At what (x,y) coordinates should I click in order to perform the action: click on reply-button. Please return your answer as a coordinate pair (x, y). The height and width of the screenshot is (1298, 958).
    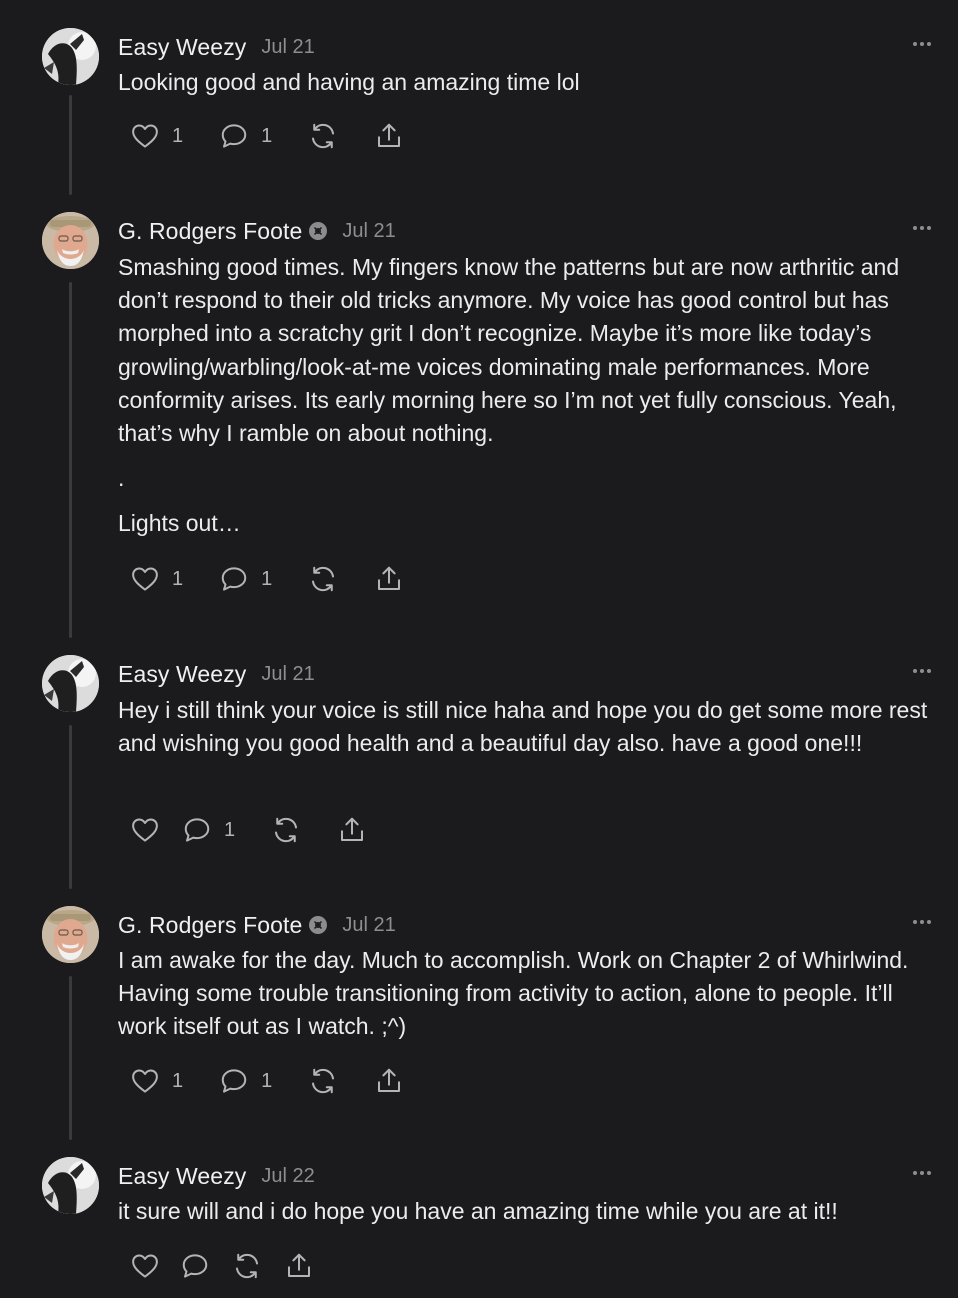
    Looking at the image, I should click on (195, 1266).